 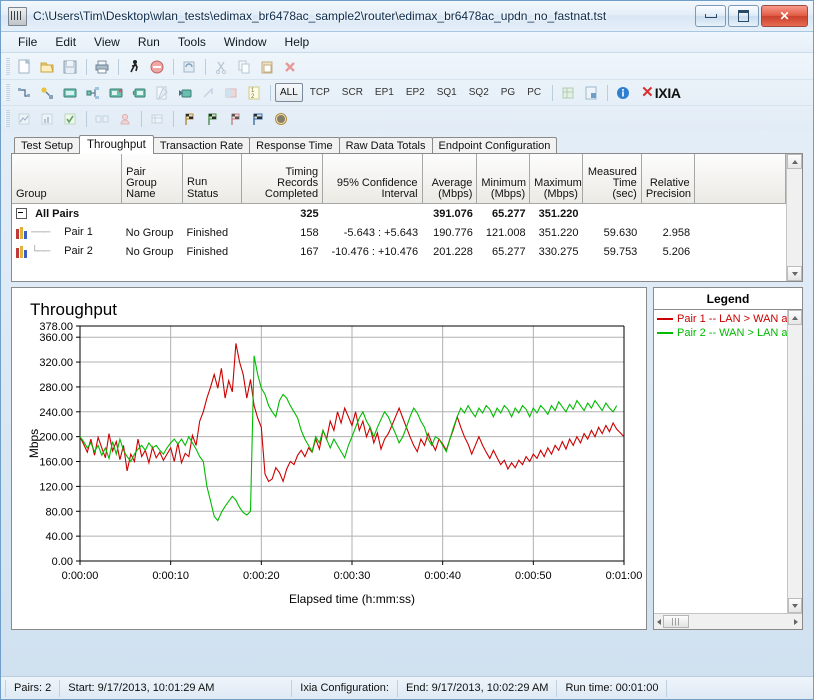 I want to click on maximize-icon, so click(x=743, y=16).